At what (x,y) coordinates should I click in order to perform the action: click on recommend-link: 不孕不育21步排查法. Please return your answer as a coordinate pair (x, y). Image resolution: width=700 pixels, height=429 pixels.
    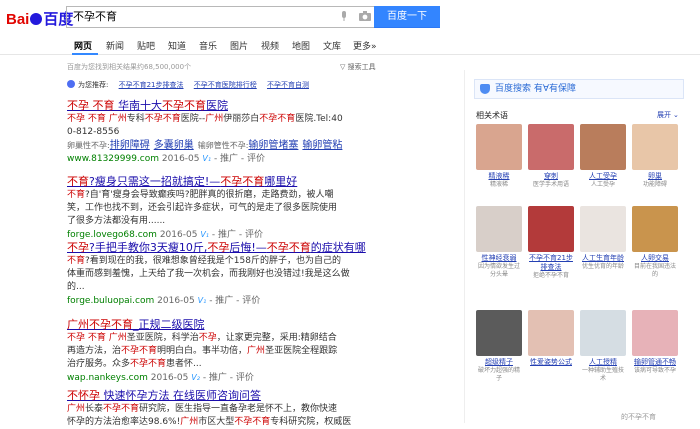
    Looking at the image, I should click on (151, 85).